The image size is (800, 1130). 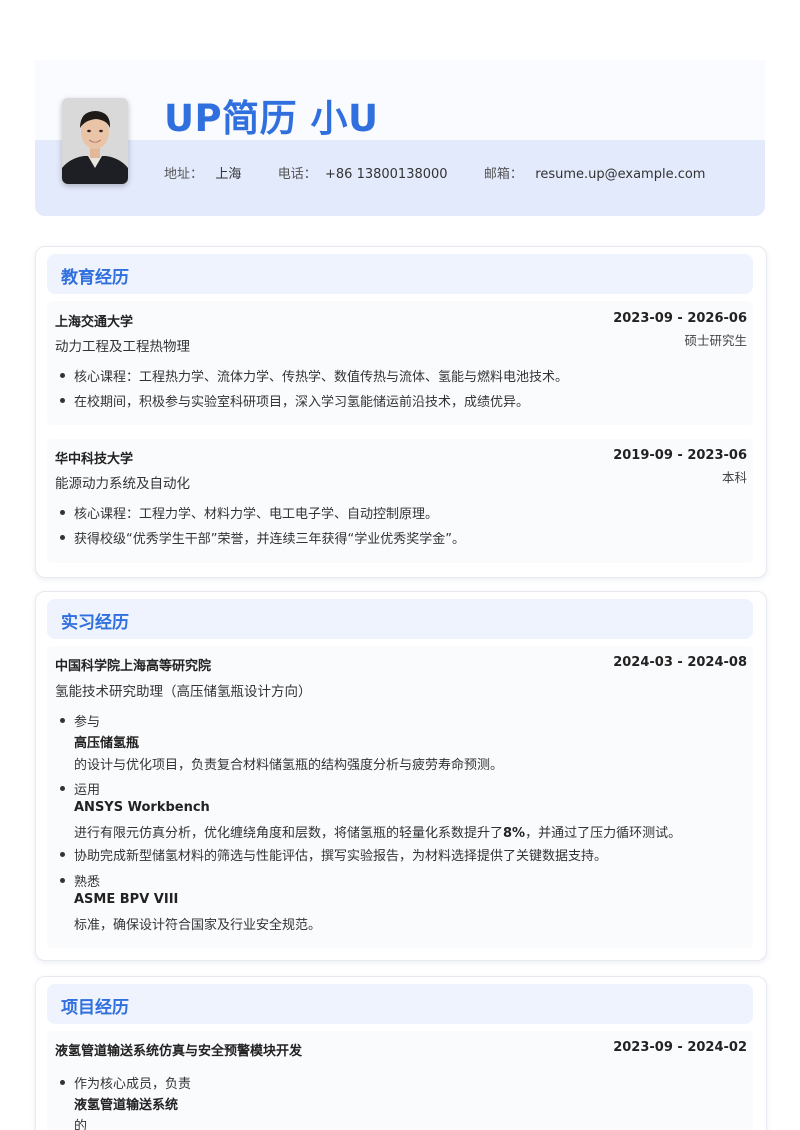 I want to click on bullet-keyword: ASME BPV VIII, so click(x=126, y=899).